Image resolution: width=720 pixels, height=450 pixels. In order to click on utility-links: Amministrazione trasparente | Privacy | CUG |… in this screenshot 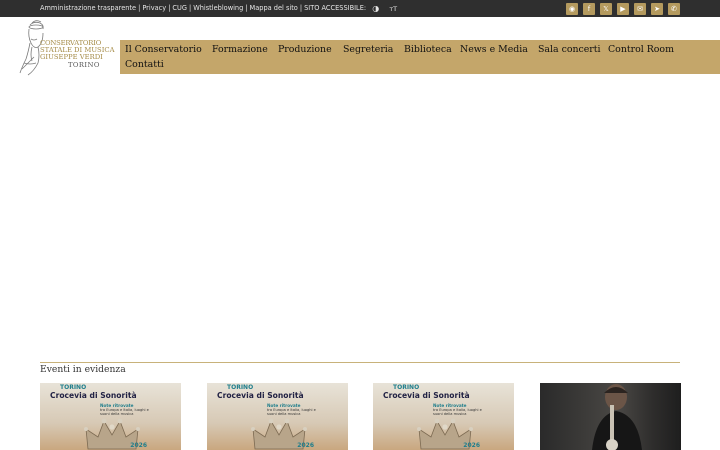, I will do `click(218, 8)`.